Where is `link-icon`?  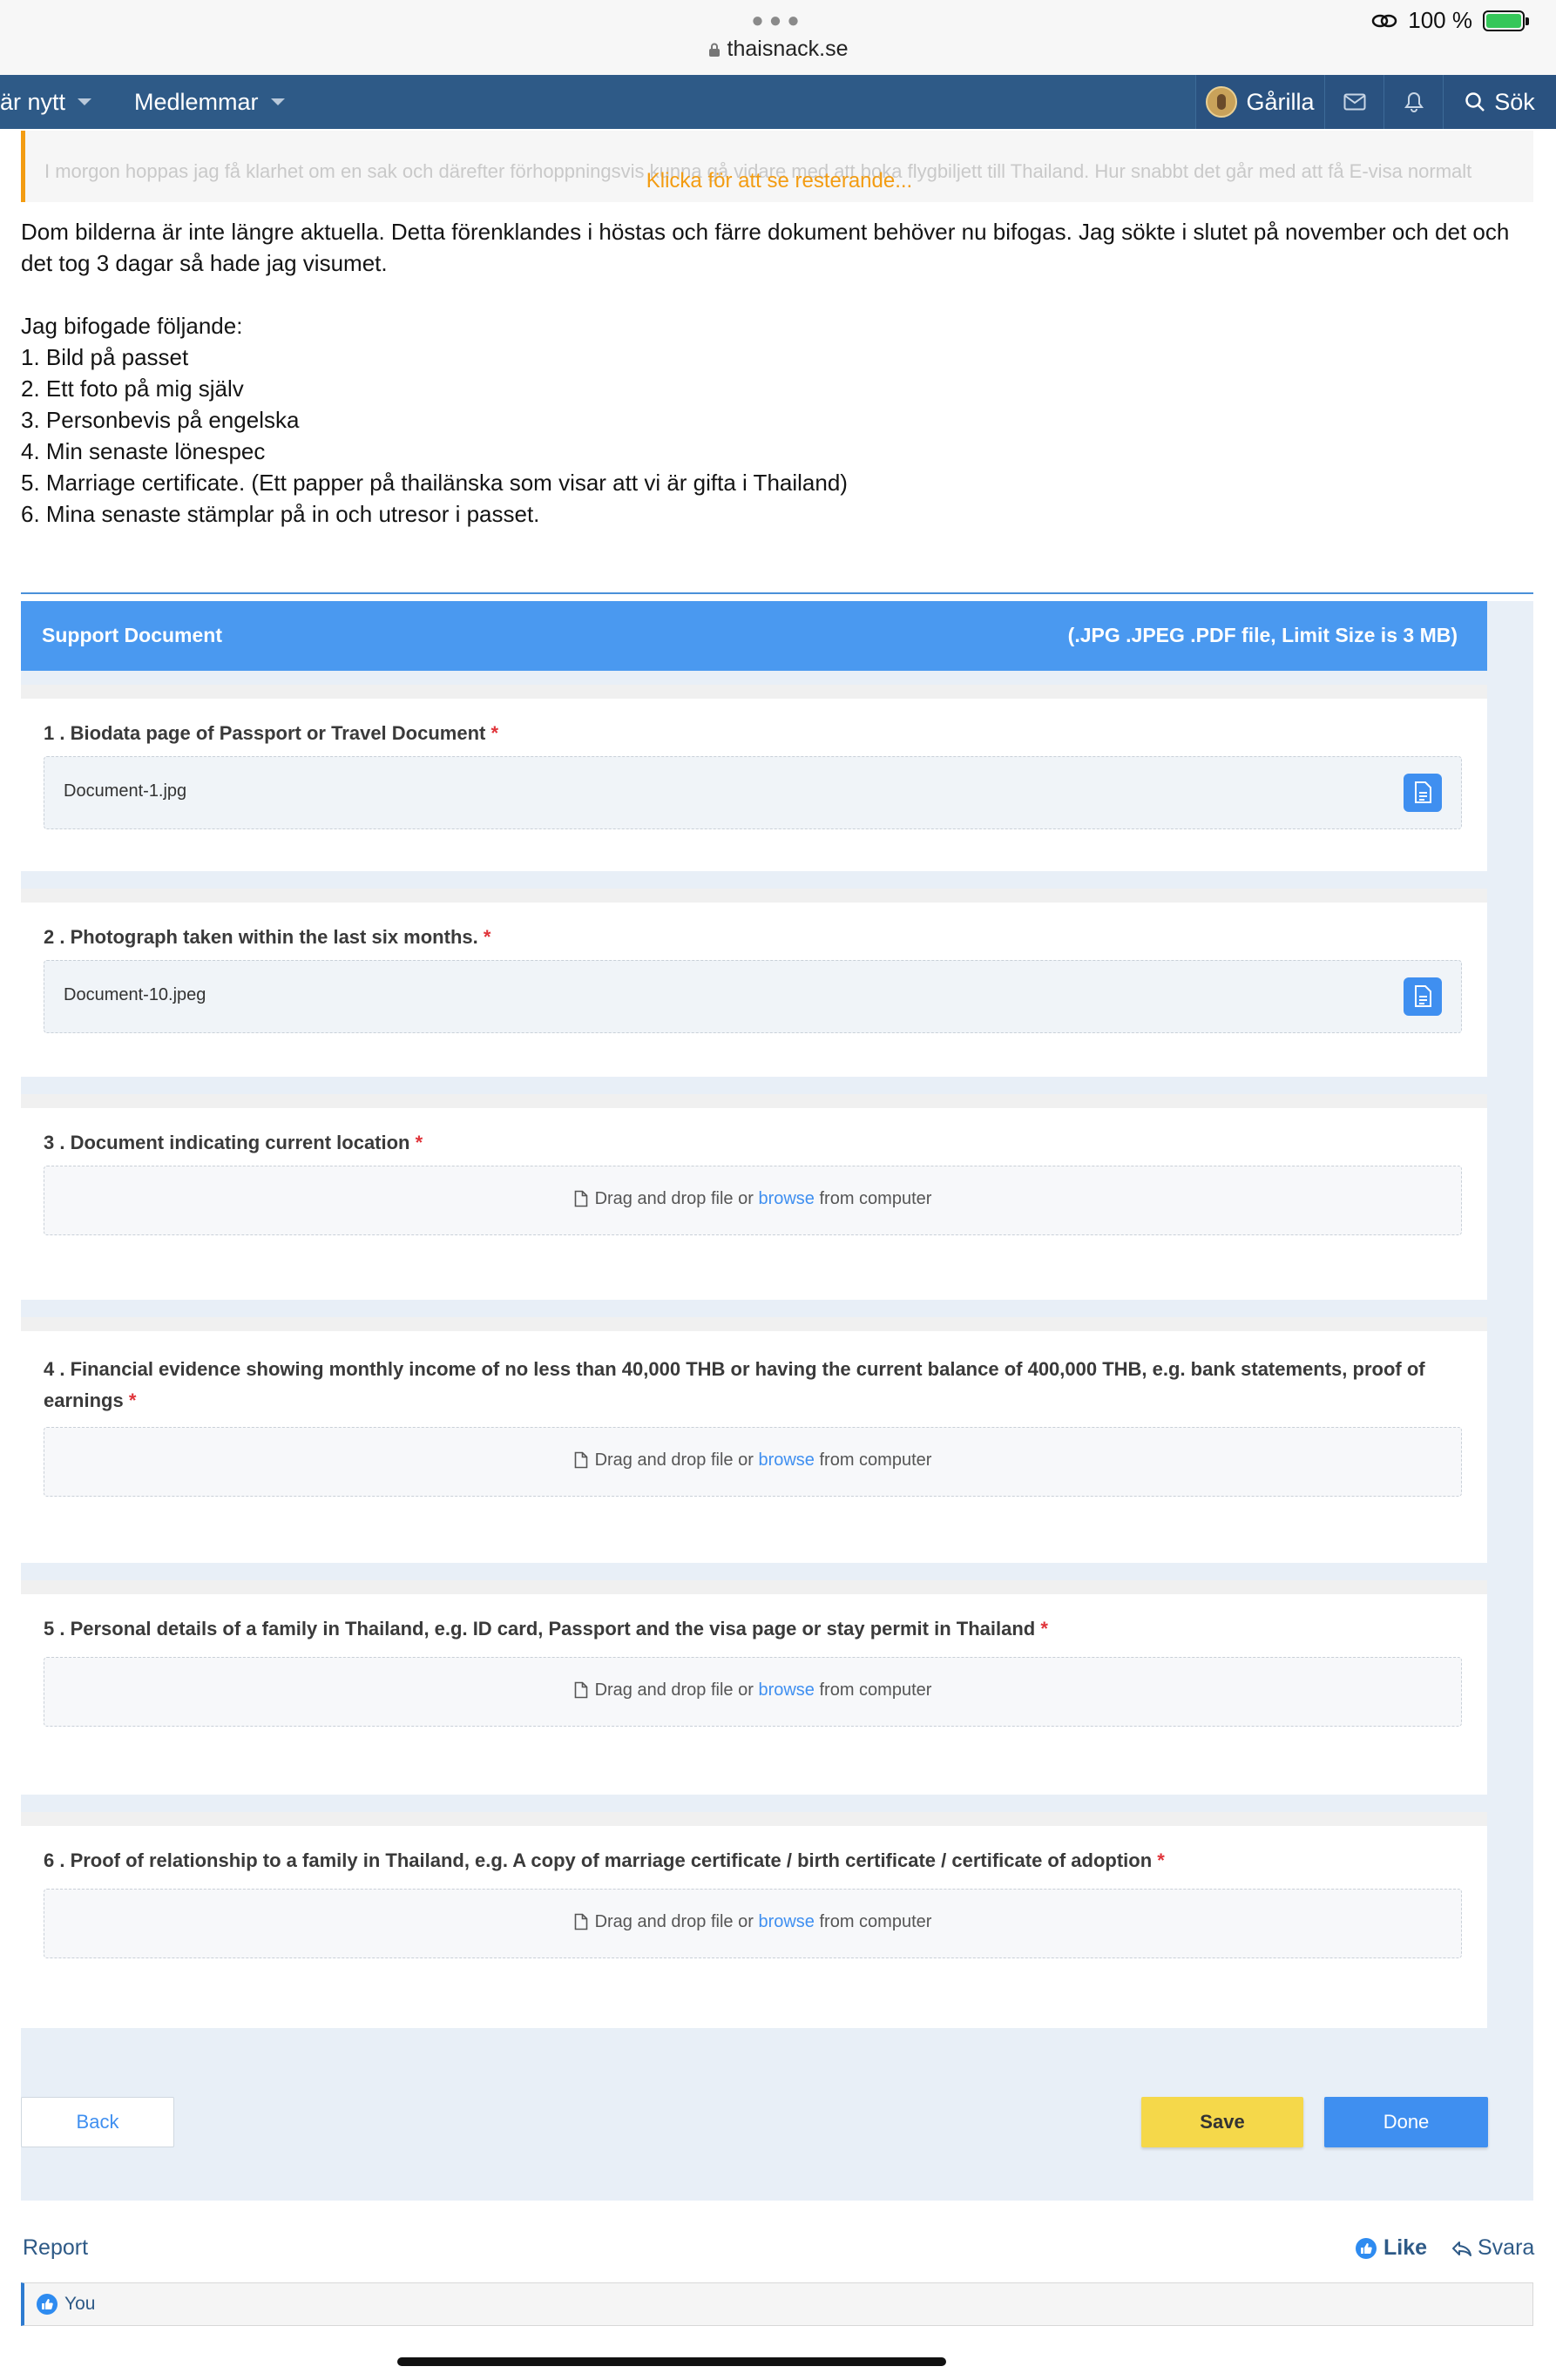
link-icon is located at coordinates (1384, 20).